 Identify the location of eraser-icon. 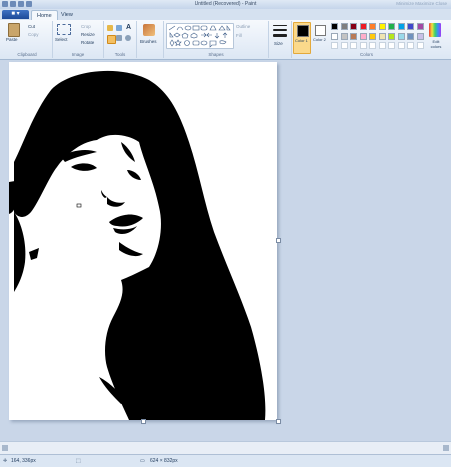
(111, 39).